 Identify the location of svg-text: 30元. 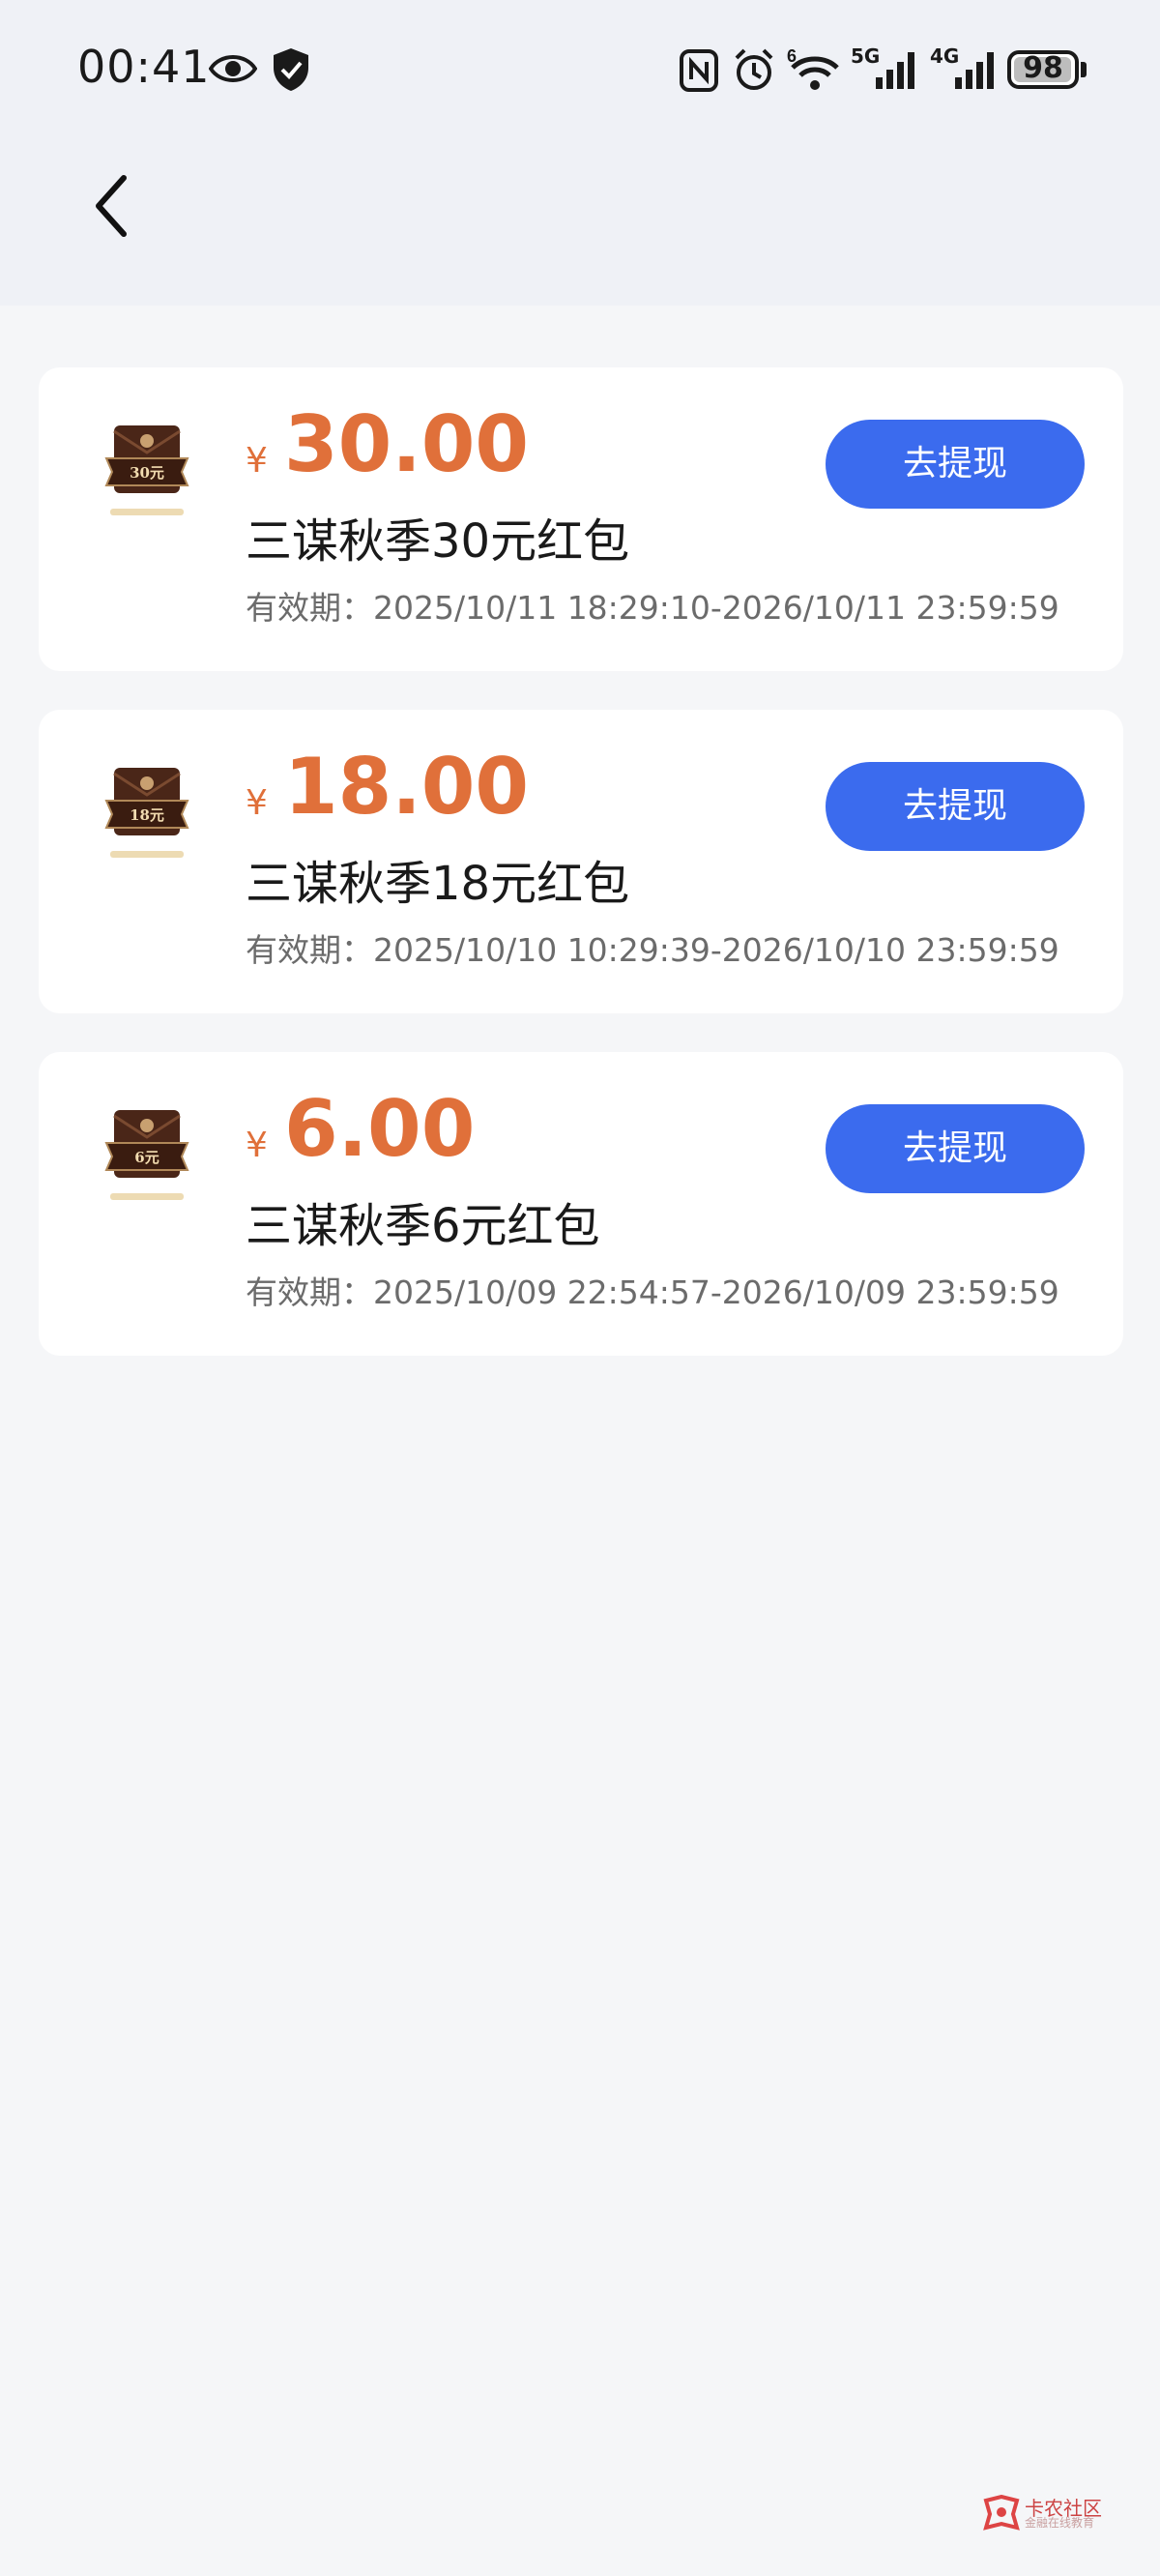
(147, 473).